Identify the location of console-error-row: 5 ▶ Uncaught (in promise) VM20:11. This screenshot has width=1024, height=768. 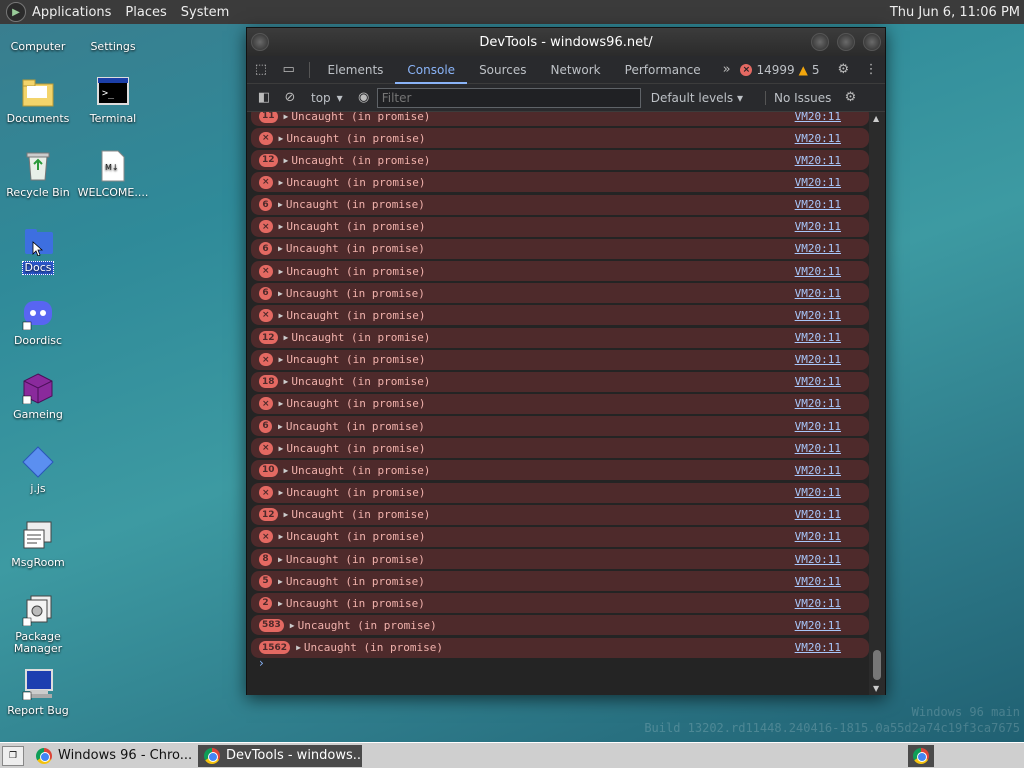
(560, 581).